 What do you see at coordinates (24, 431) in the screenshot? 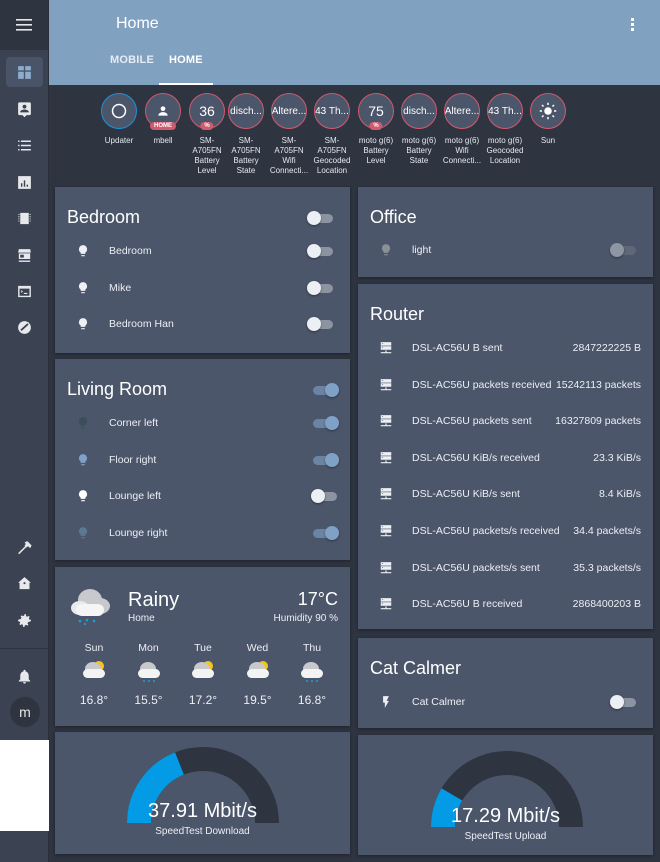
I see `sidebar: m` at bounding box center [24, 431].